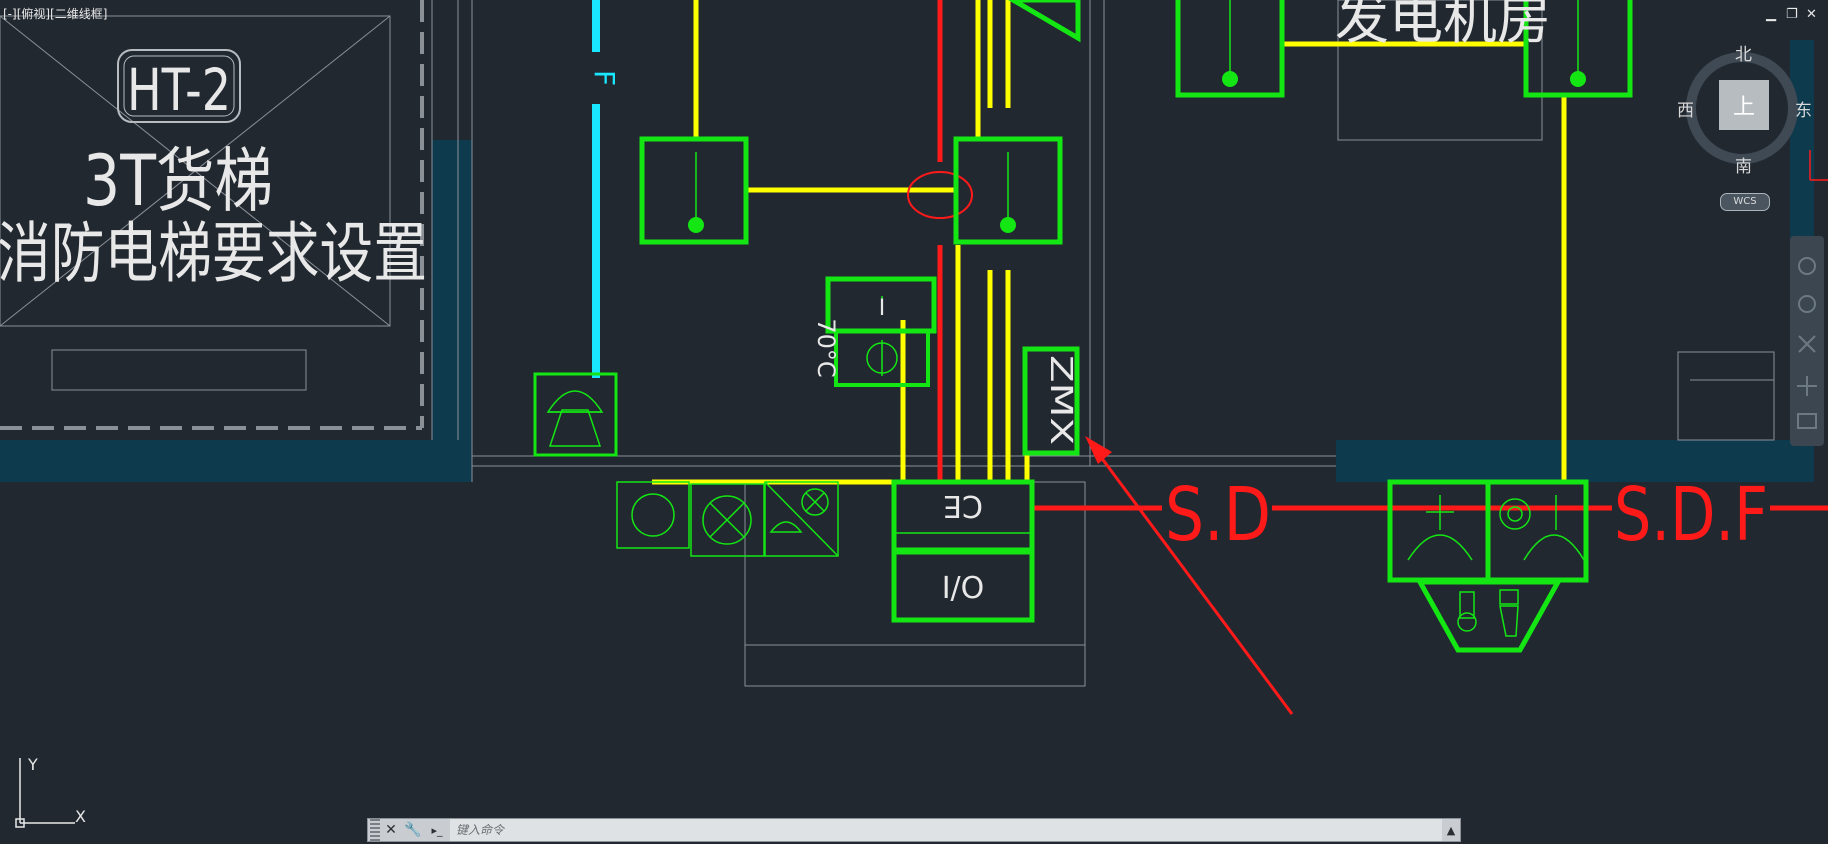  What do you see at coordinates (437, 830) in the screenshot?
I see `command-prompt-icon: ▸_` at bounding box center [437, 830].